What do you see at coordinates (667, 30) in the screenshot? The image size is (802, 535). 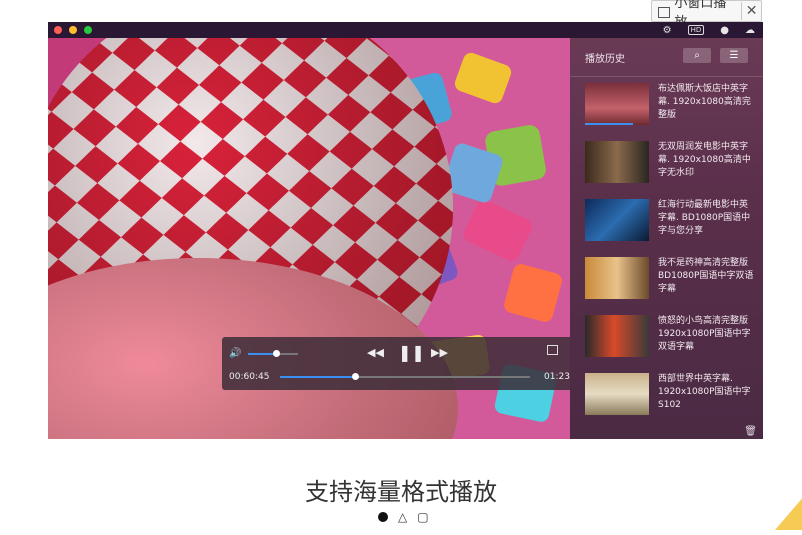 I see `gear-icon: ⚙` at bounding box center [667, 30].